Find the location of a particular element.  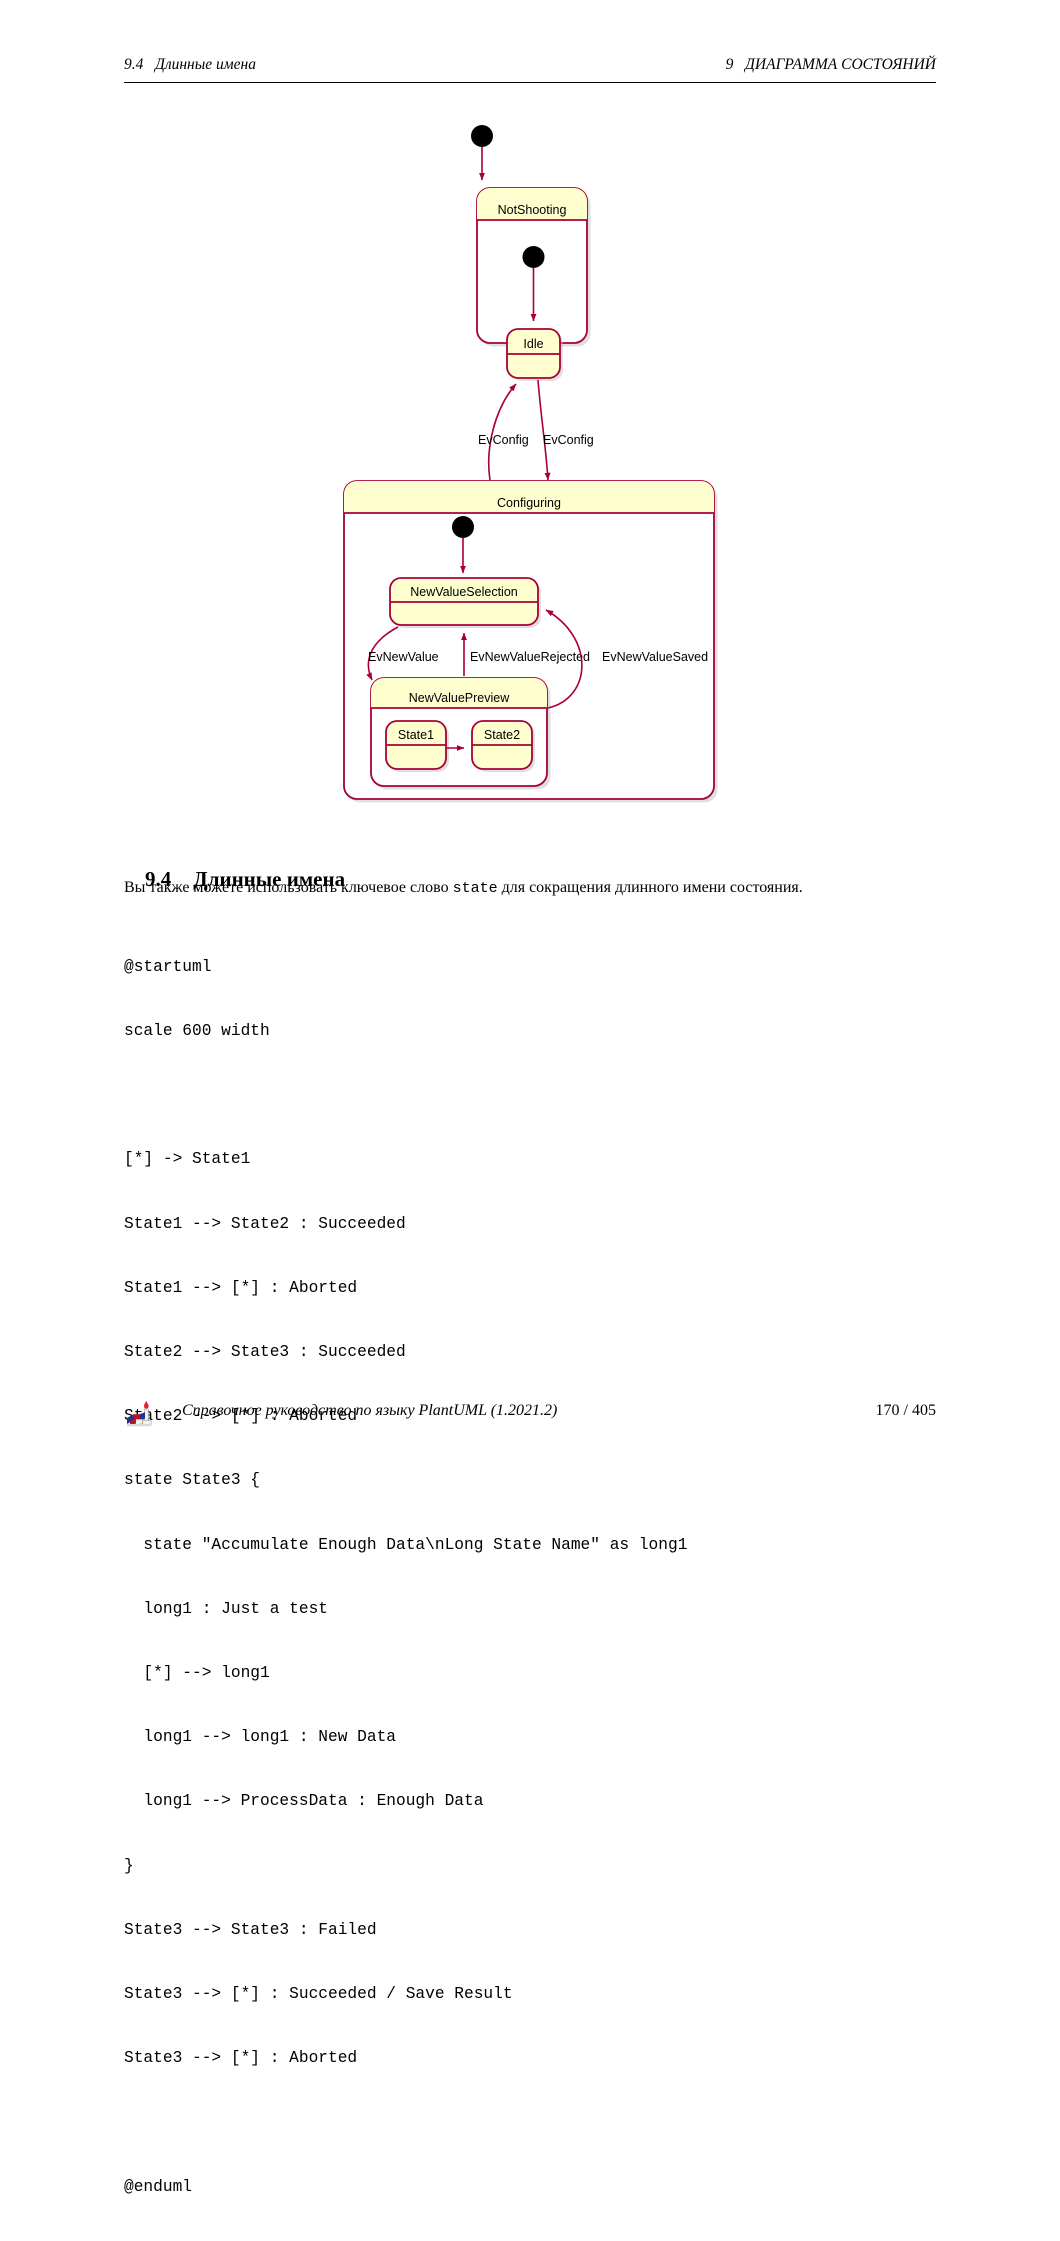

transition-label-evnewvaluerejected: EvNewValueRejected is located at coordinates (530, 657).